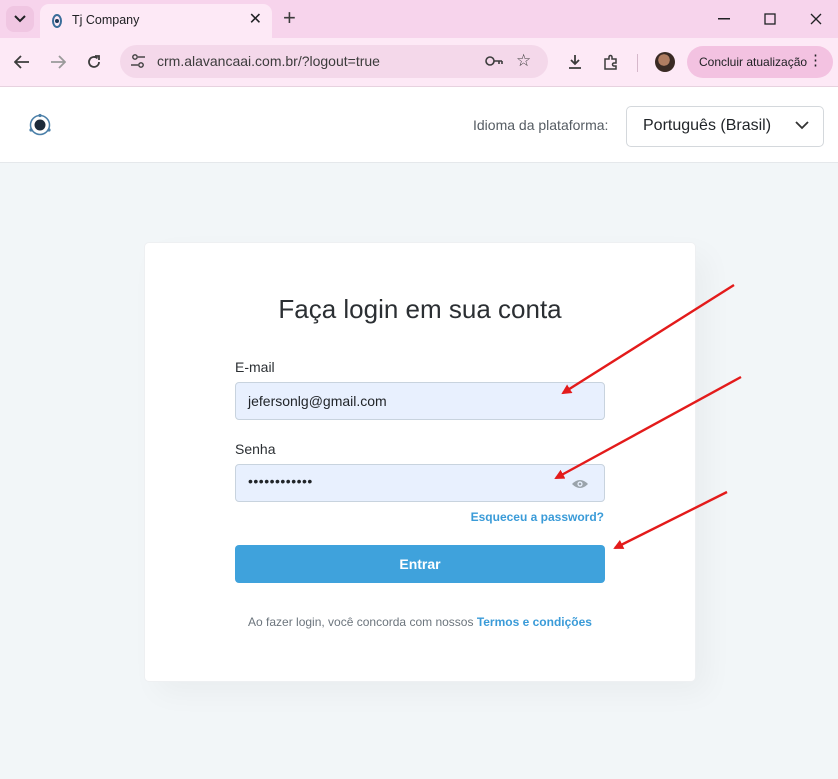 The width and height of the screenshot is (838, 779). What do you see at coordinates (724, 19) in the screenshot?
I see `minimize-icon` at bounding box center [724, 19].